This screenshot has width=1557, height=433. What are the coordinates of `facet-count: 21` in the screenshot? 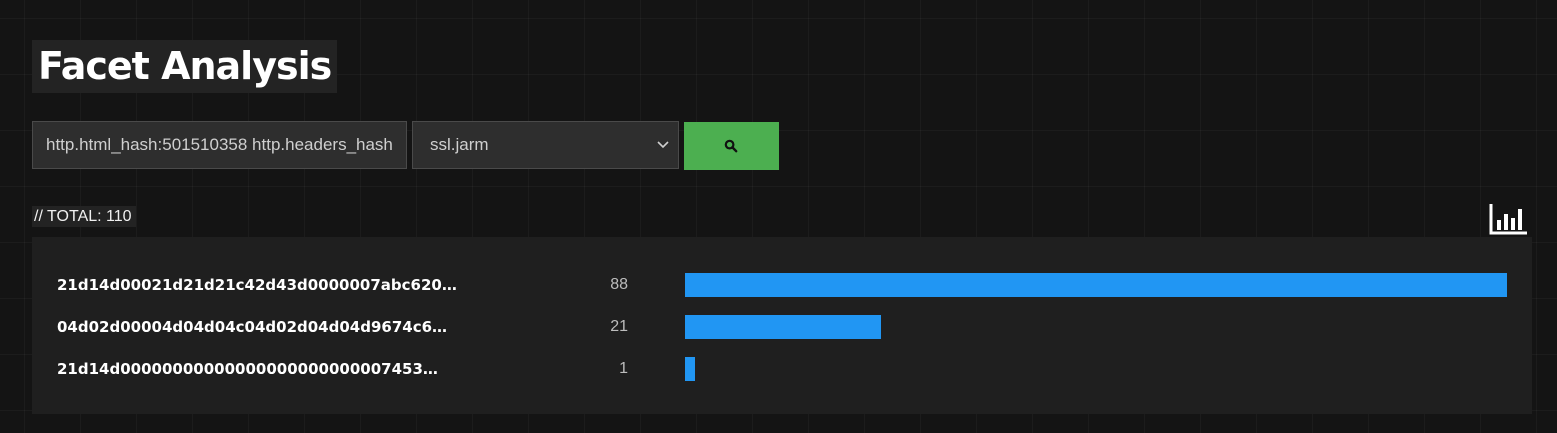 It's located at (619, 326).